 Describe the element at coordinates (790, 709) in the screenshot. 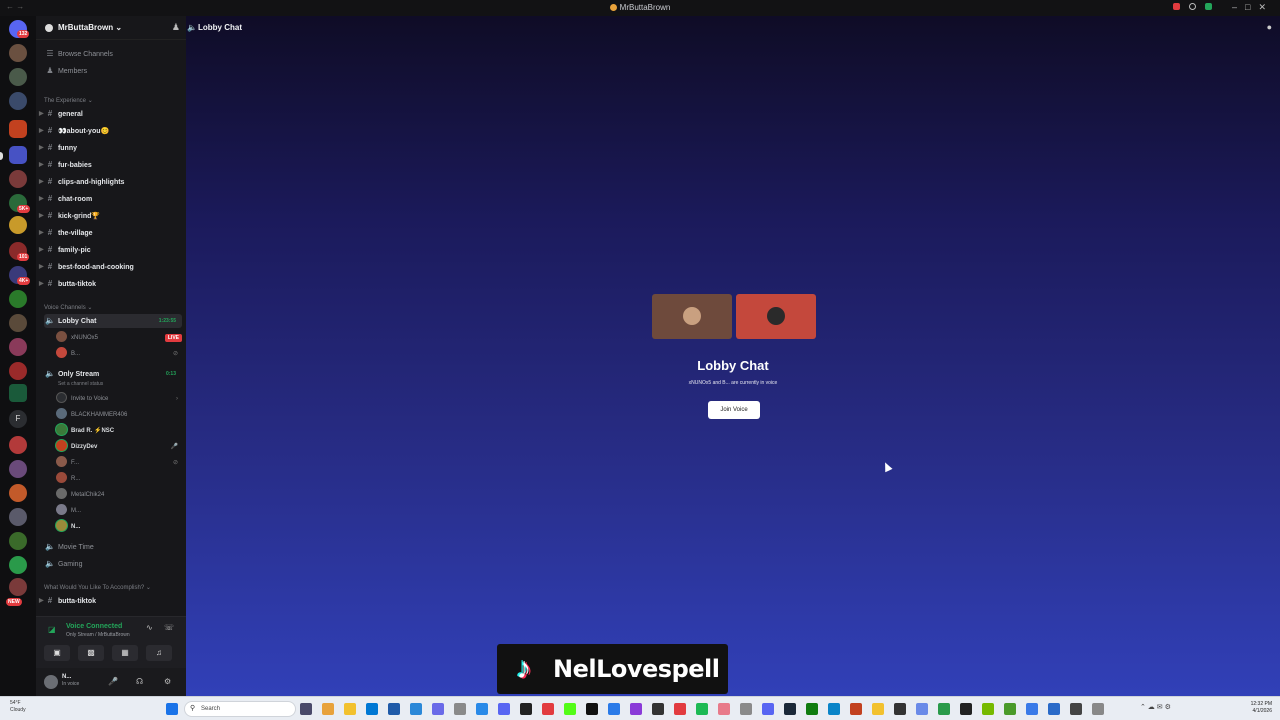

I see `steam-icon` at that location.